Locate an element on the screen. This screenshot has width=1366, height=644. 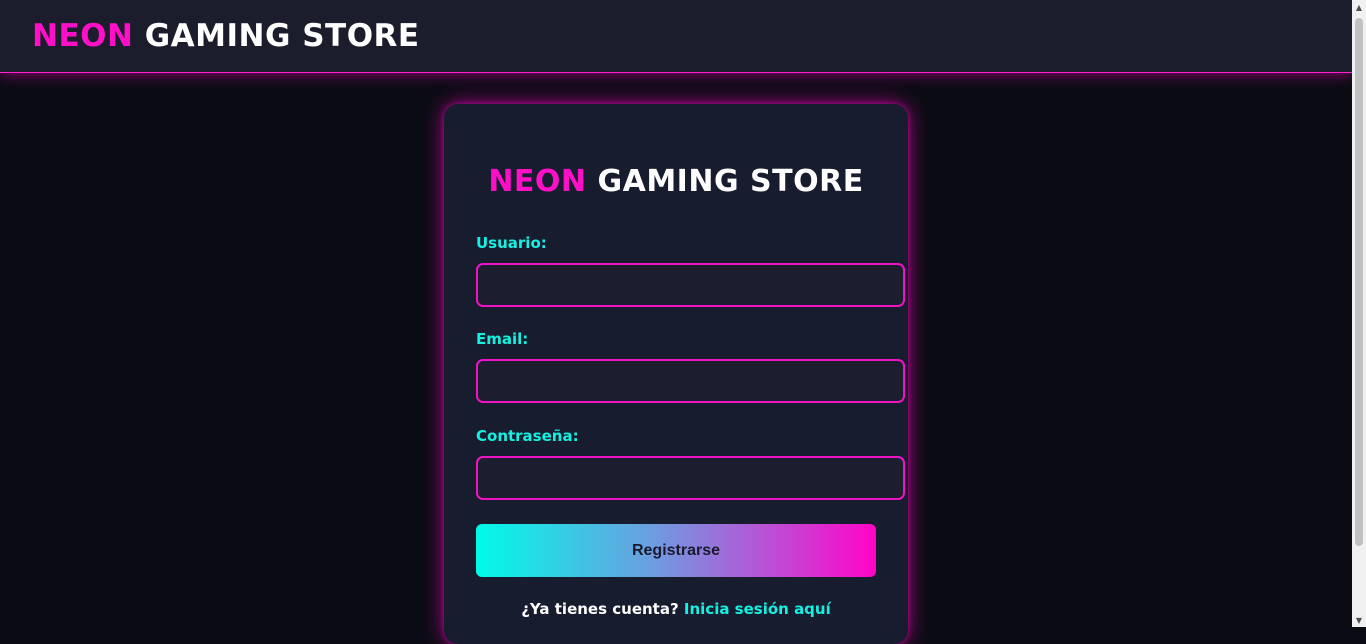
scroll-up-icon: ▲ is located at coordinates (1359, 7).